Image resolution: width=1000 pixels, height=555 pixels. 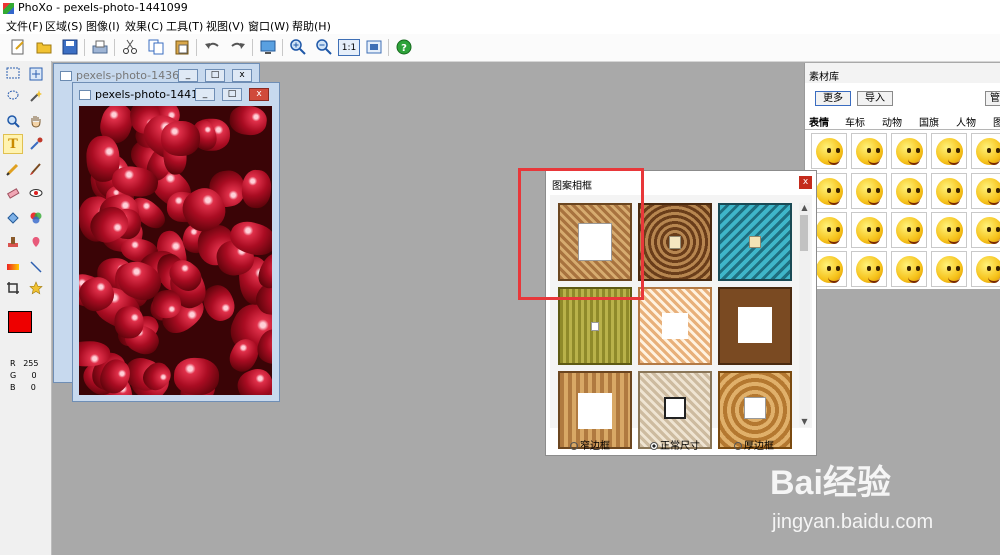 I want to click on eraser-icon, so click(x=13, y=193).